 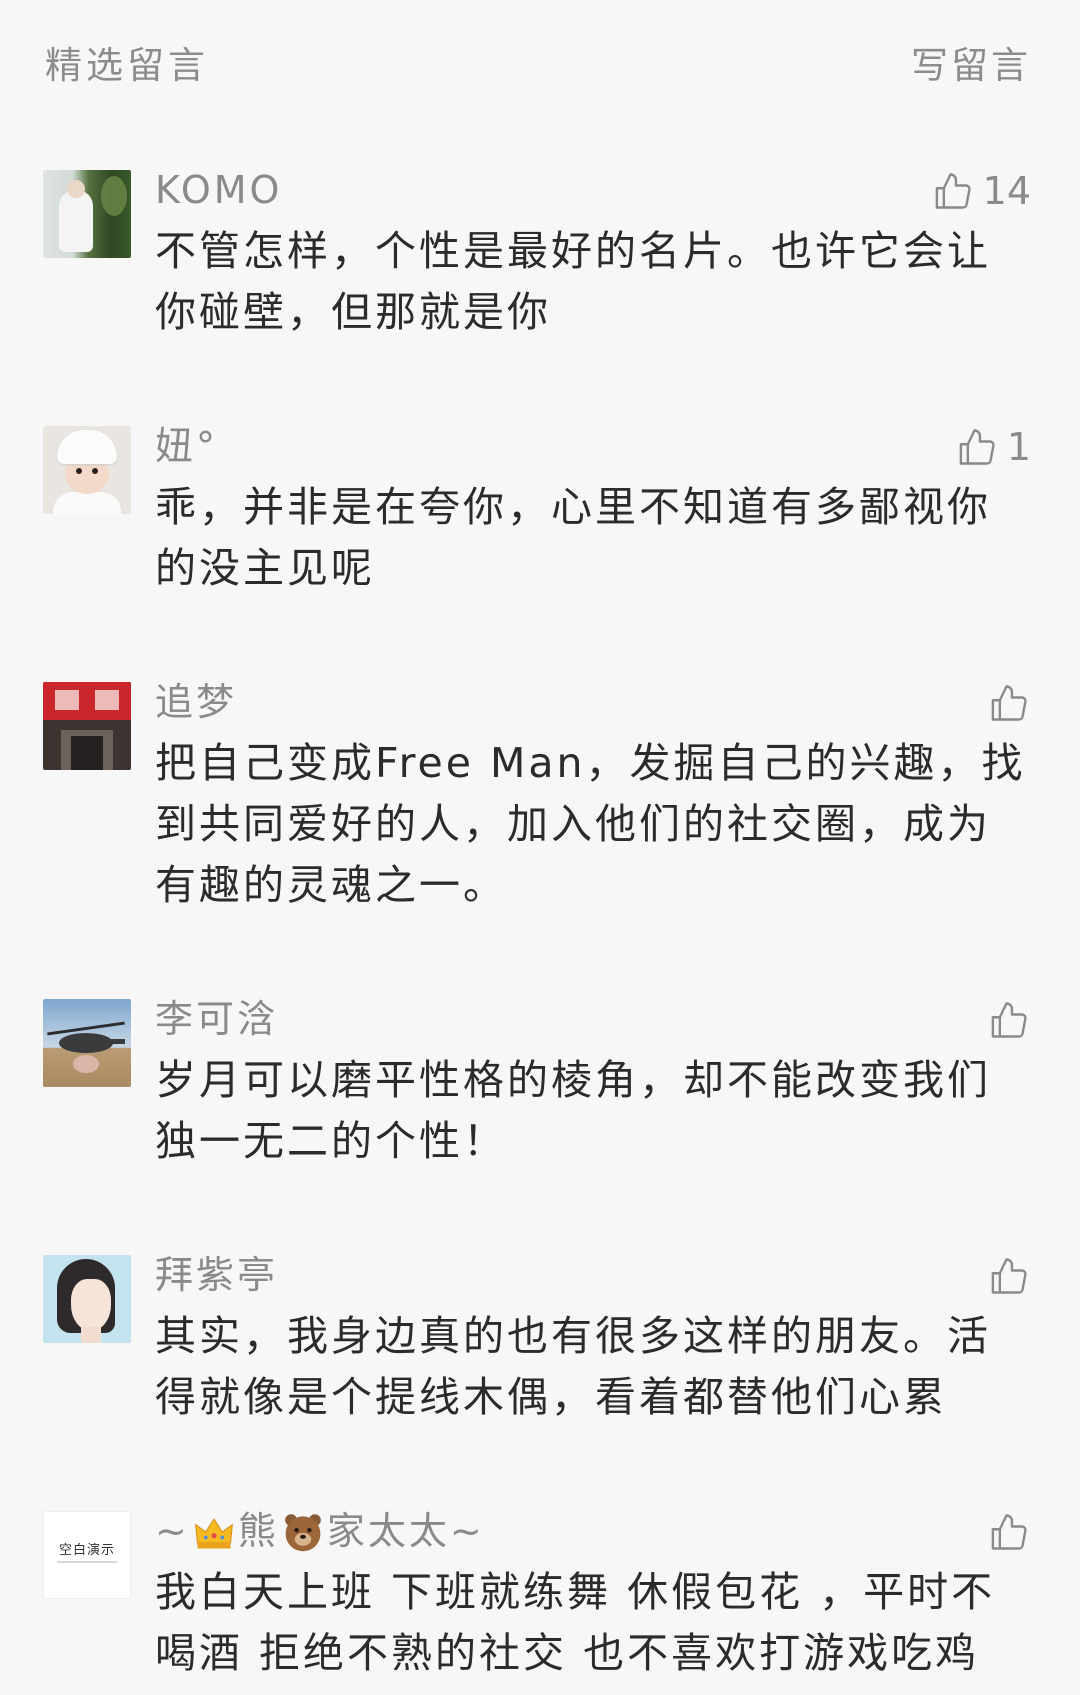 What do you see at coordinates (127, 65) in the screenshot?
I see `featured-comments-title: 精选留言` at bounding box center [127, 65].